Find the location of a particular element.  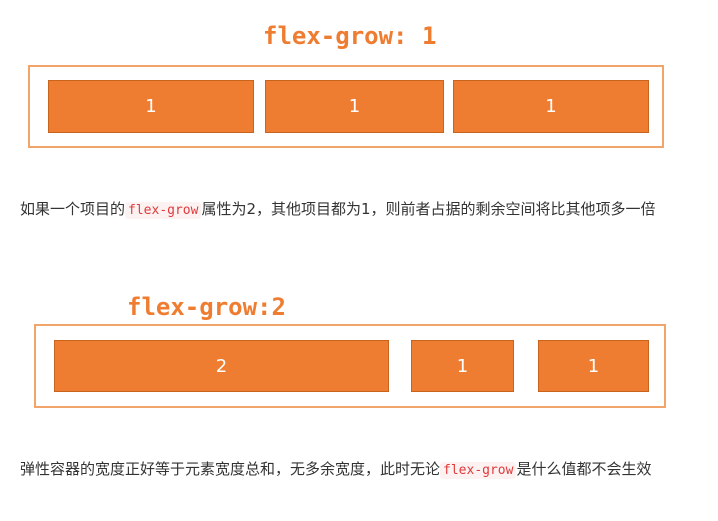

flex-container: 2 1 1 is located at coordinates (350, 366).